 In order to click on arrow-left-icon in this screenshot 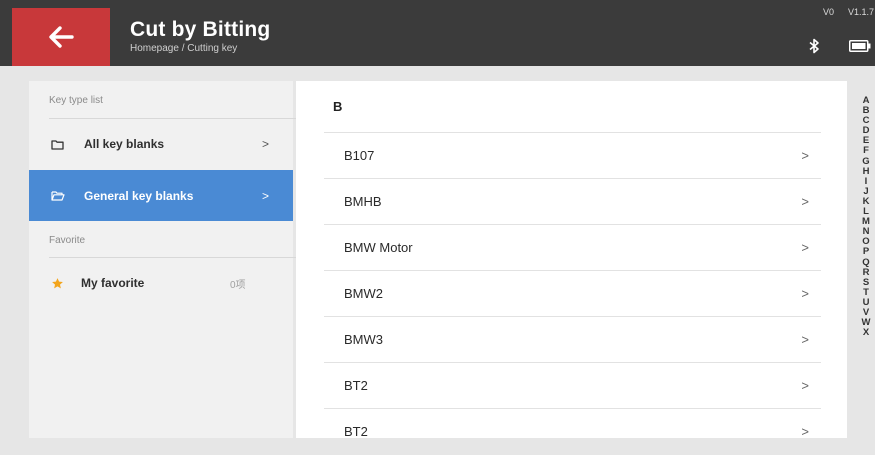, I will do `click(61, 37)`.